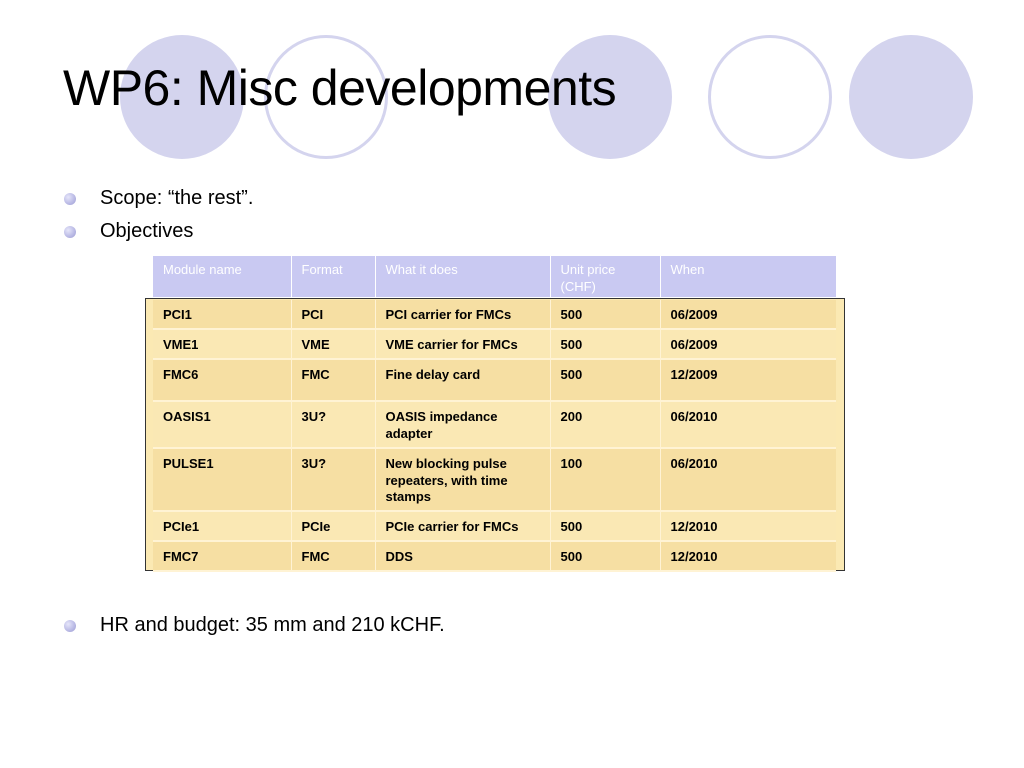 The width and height of the screenshot is (1024, 768). I want to click on cell-format: VME, so click(333, 344).